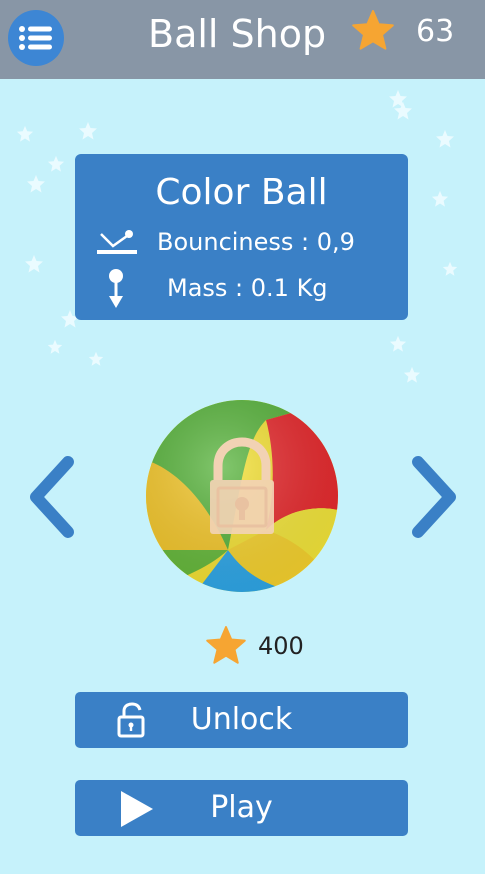  What do you see at coordinates (241, 192) in the screenshot?
I see `ball-name: Color Ball` at bounding box center [241, 192].